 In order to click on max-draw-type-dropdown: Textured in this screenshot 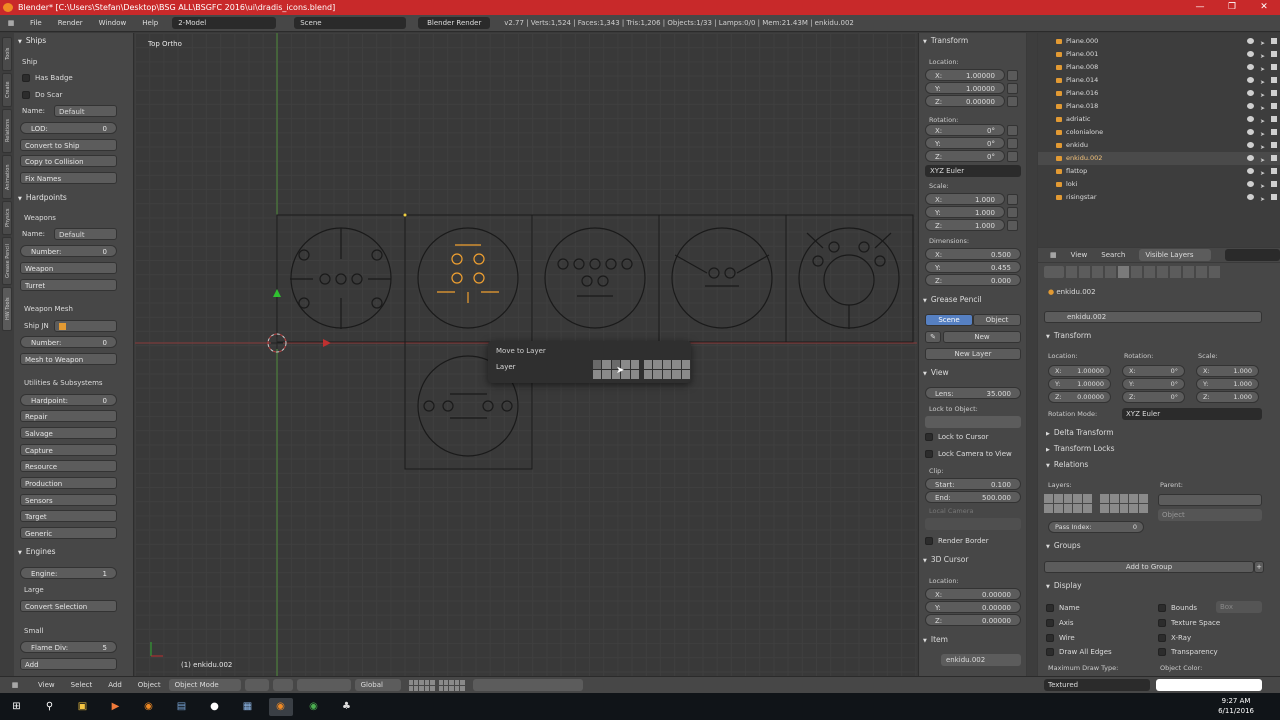, I will do `click(1097, 685)`.